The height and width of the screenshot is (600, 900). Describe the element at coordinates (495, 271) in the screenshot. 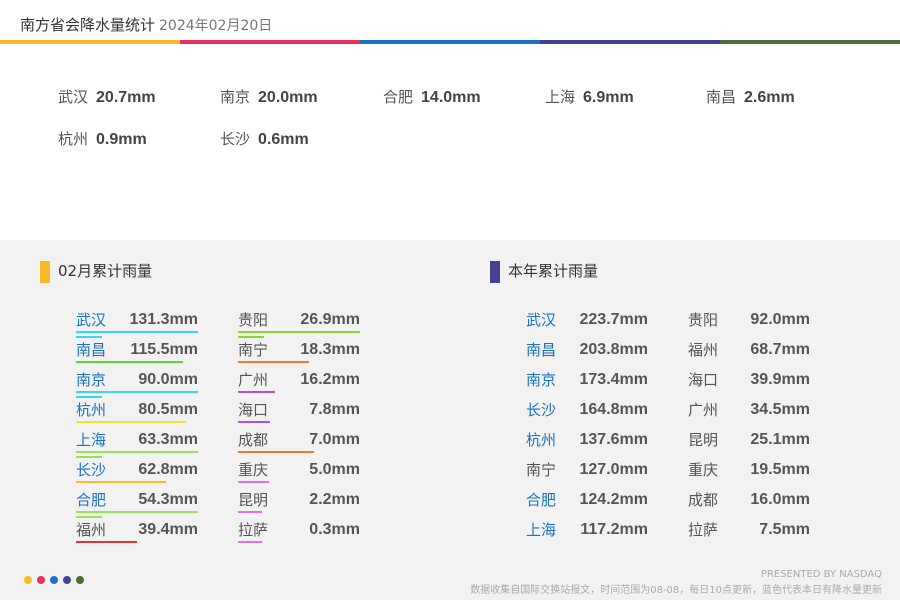

I see `yearly-marker` at that location.